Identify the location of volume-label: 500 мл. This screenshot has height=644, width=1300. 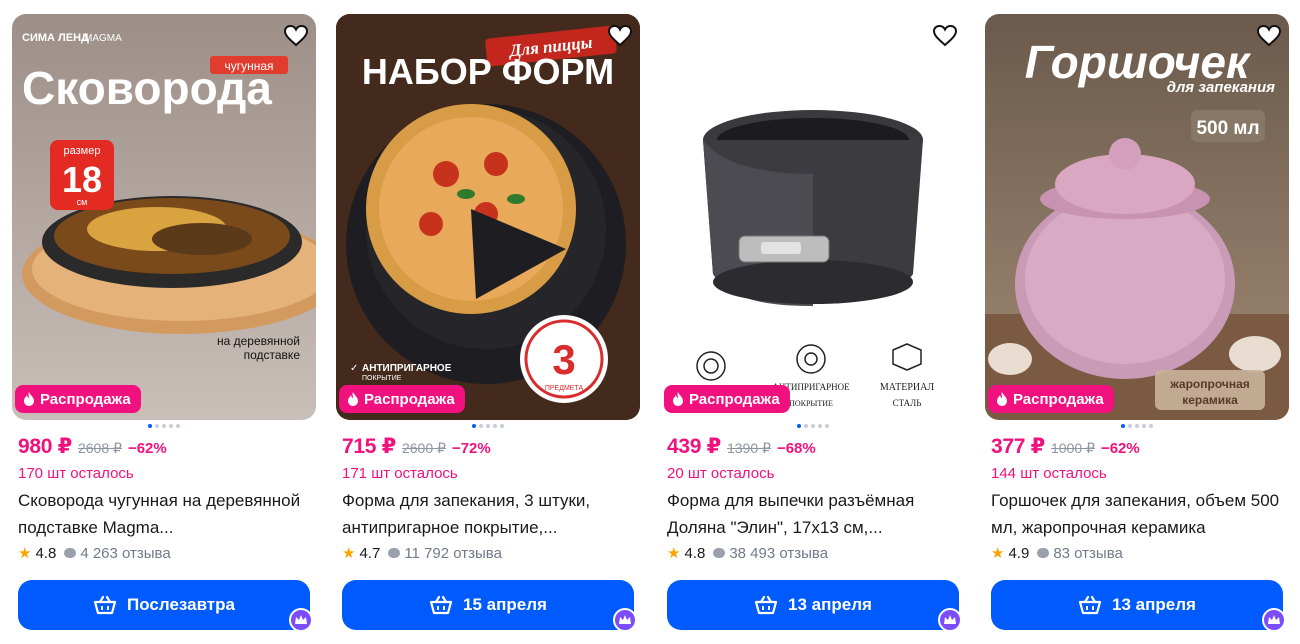
(1227, 128).